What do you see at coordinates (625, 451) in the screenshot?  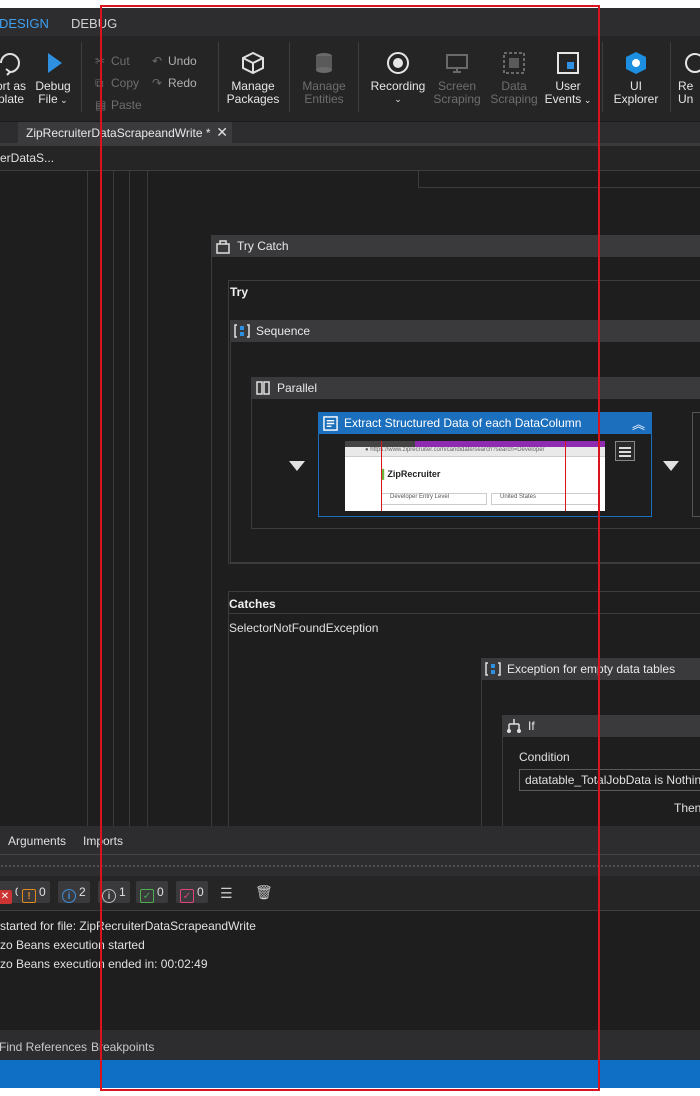 I see `activity-menu-icon` at bounding box center [625, 451].